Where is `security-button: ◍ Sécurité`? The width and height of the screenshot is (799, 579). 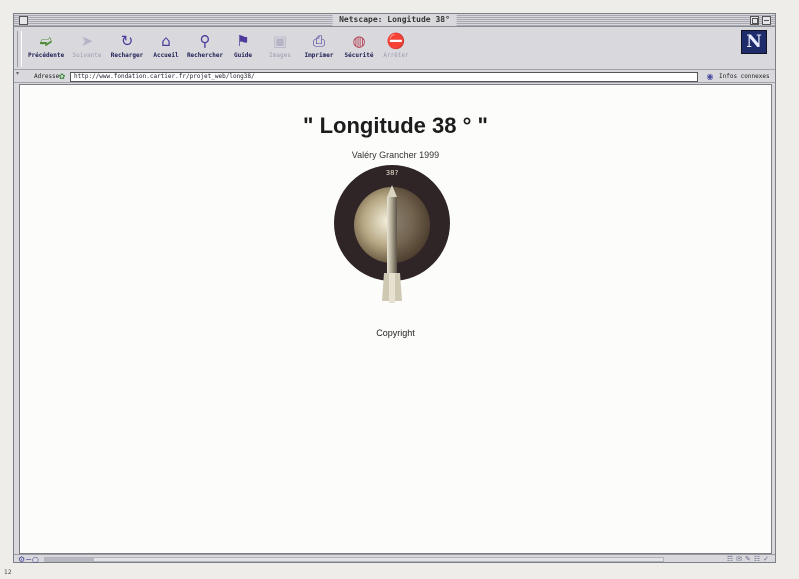 security-button: ◍ Sécurité is located at coordinates (359, 49).